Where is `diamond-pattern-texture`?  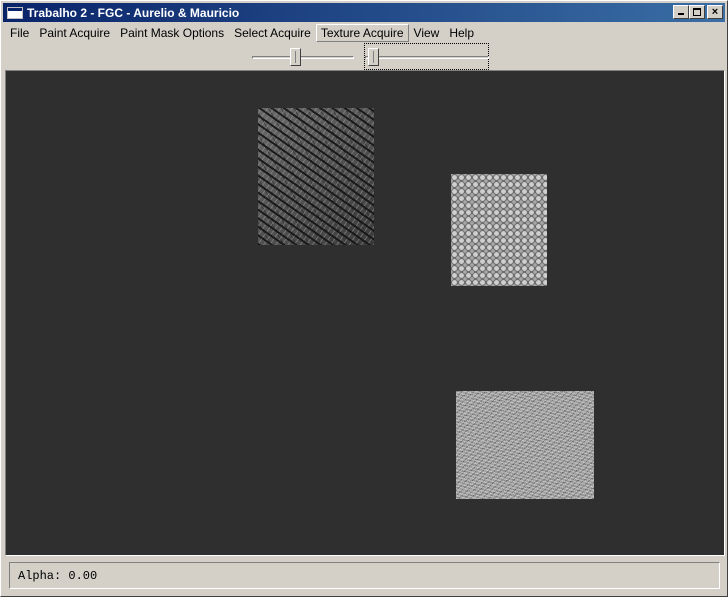
diamond-pattern-texture is located at coordinates (499, 230).